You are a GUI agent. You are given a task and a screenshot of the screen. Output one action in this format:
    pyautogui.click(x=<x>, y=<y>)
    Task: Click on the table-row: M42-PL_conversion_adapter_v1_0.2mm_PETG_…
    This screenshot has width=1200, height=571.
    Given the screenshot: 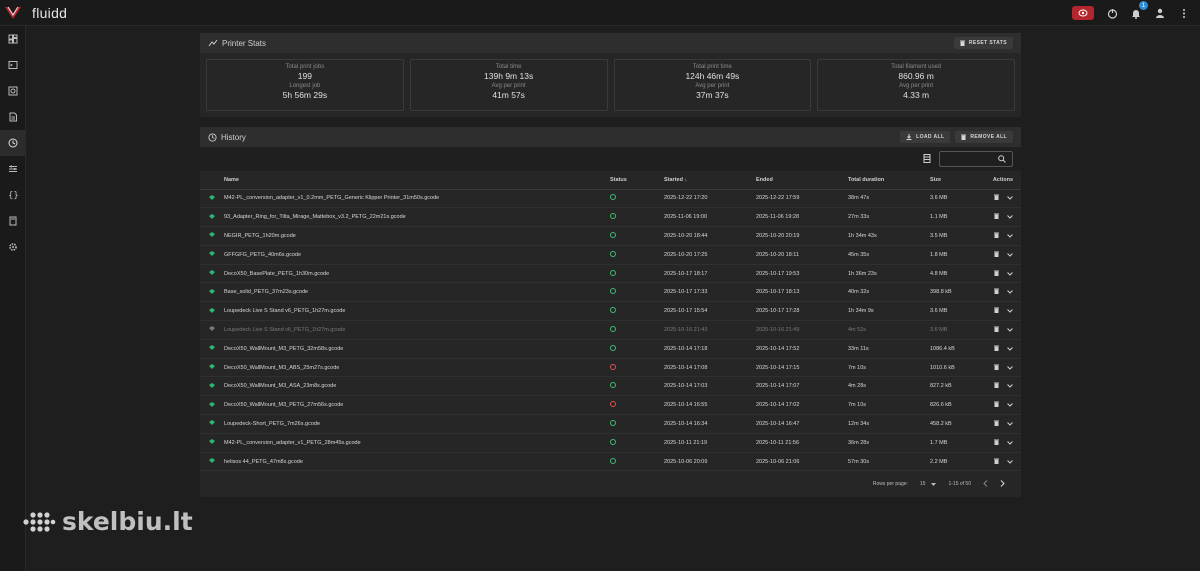 What is the action you would take?
    pyautogui.click(x=610, y=199)
    